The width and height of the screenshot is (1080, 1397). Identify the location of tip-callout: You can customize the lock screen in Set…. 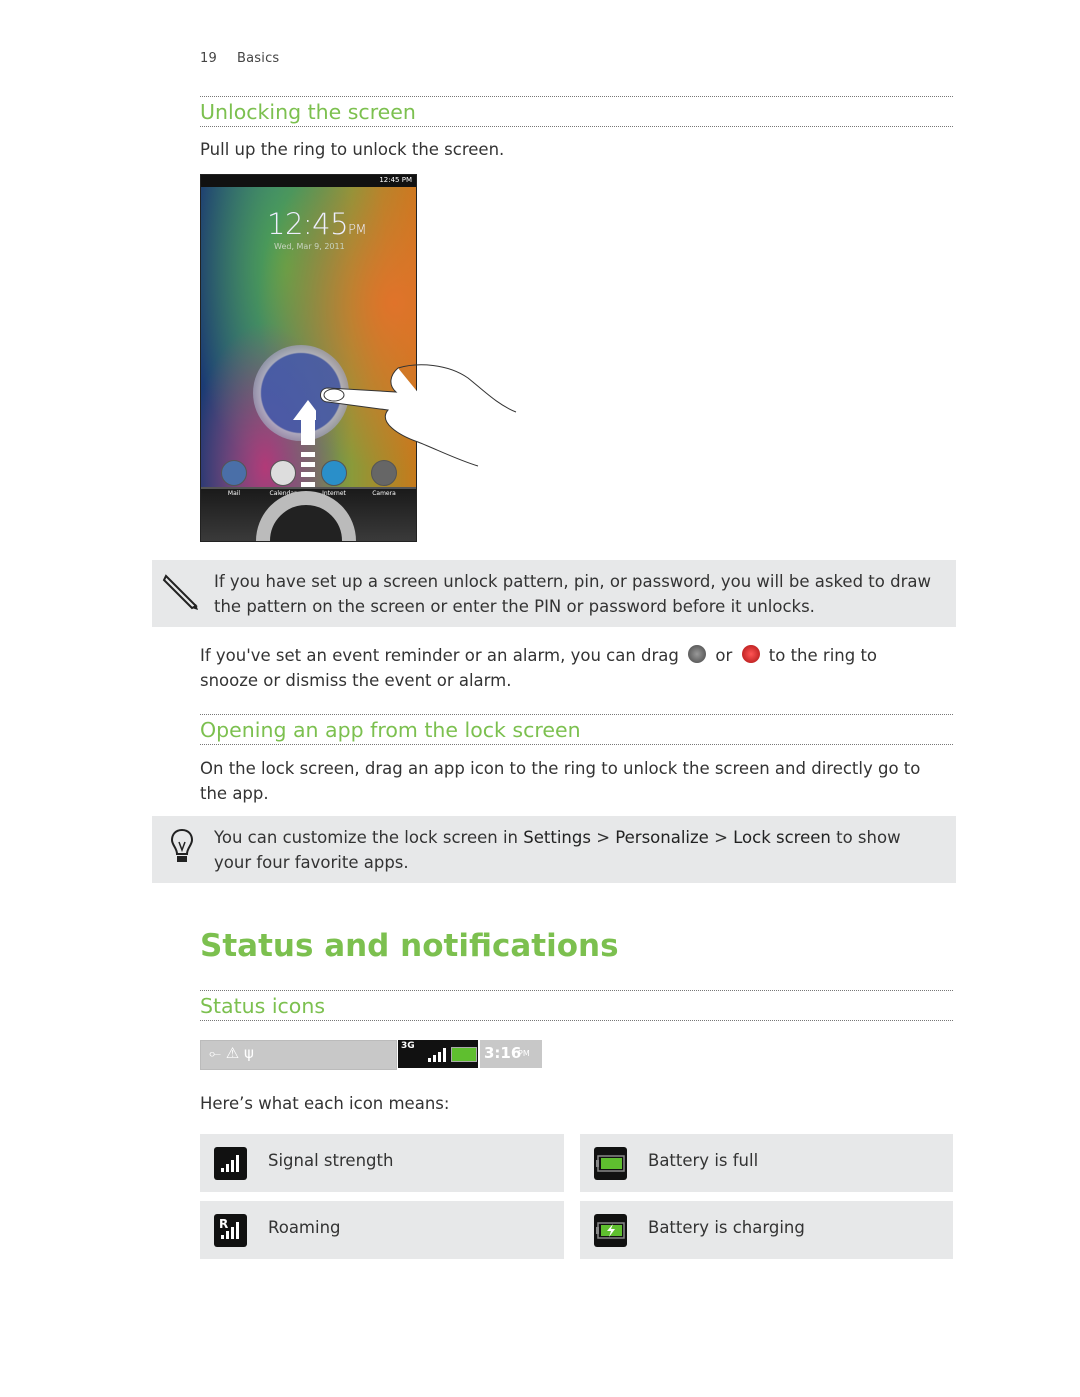
(554, 849).